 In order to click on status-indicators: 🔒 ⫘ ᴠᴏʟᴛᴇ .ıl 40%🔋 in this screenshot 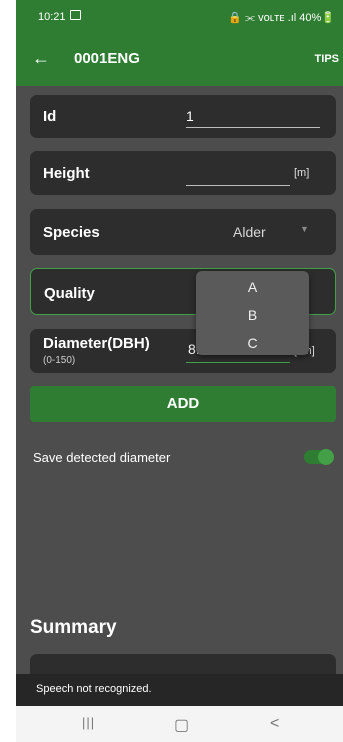, I will do `click(281, 18)`.